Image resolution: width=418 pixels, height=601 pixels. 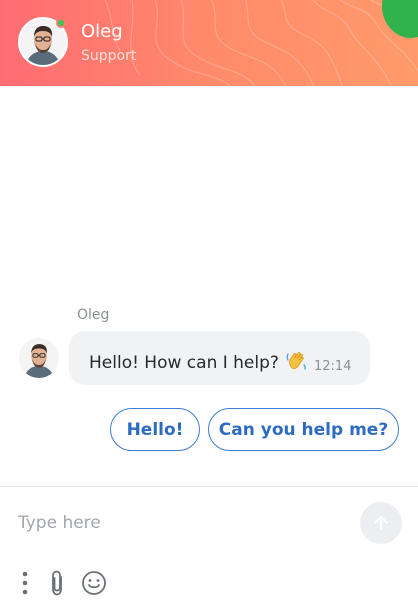 I want to click on message-avatar-image, so click(x=39, y=358).